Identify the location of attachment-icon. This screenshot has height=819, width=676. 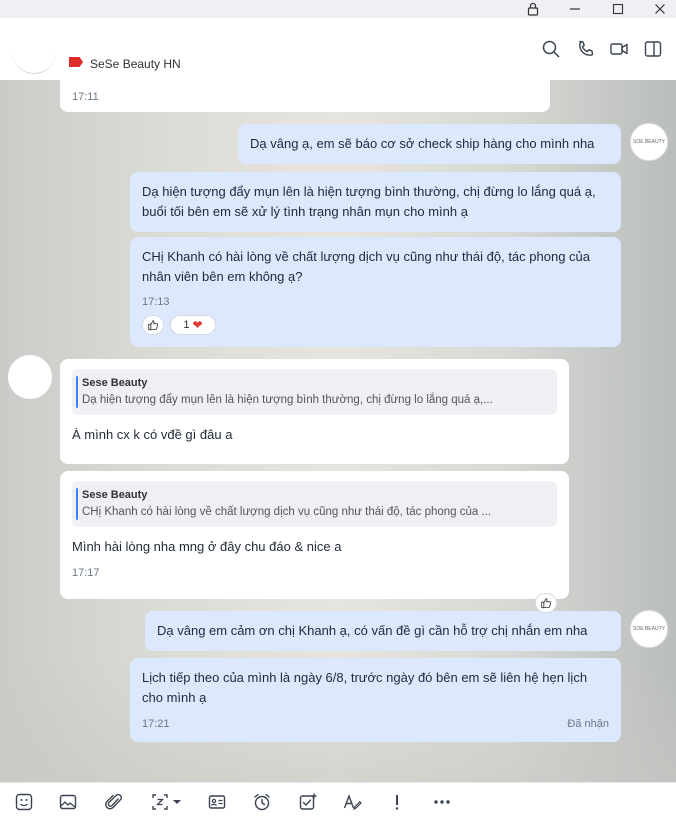
(114, 802).